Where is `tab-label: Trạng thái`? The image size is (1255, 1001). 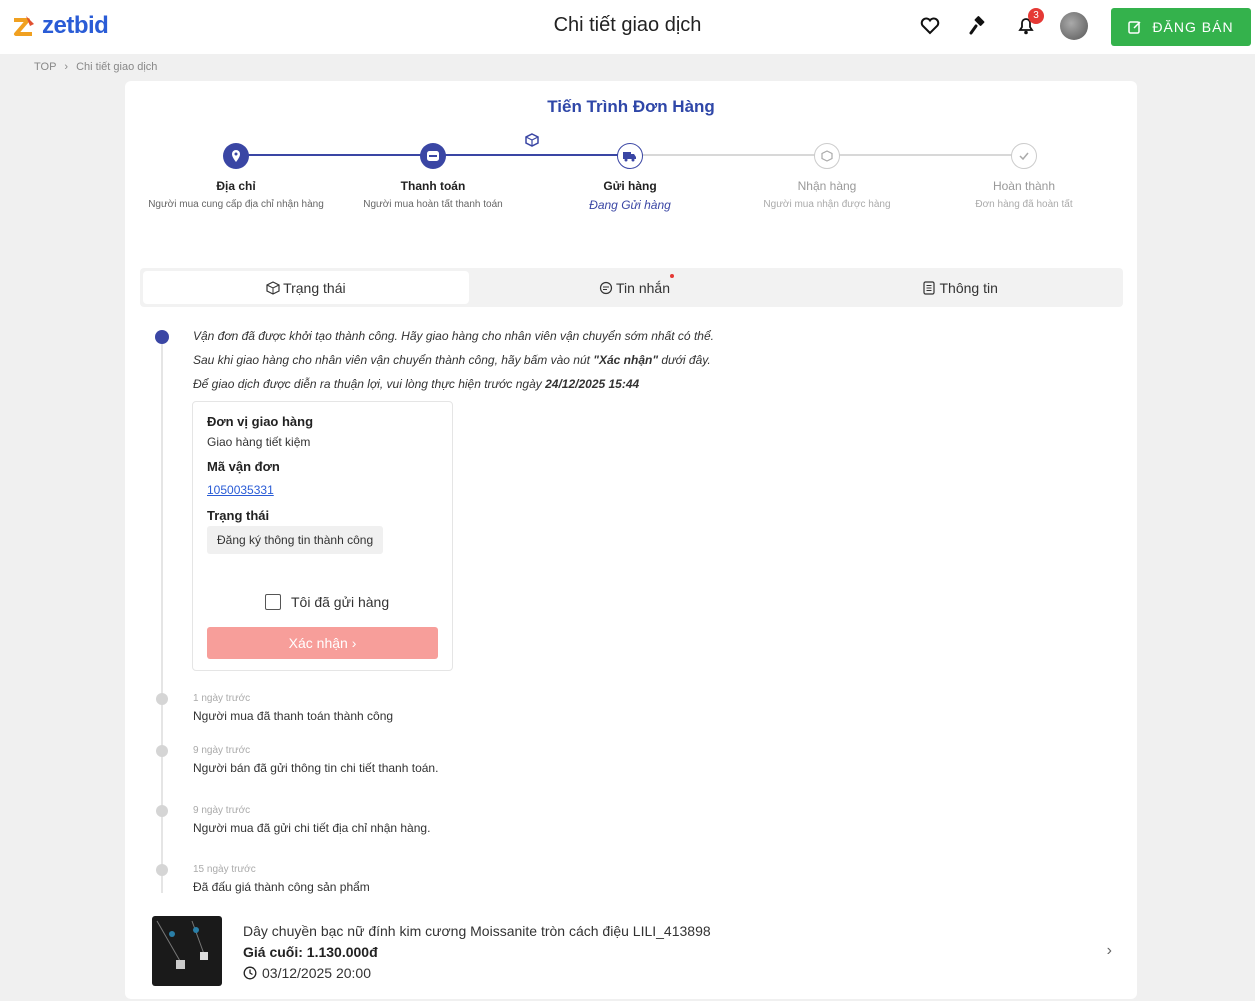 tab-label: Trạng thái is located at coordinates (314, 287).